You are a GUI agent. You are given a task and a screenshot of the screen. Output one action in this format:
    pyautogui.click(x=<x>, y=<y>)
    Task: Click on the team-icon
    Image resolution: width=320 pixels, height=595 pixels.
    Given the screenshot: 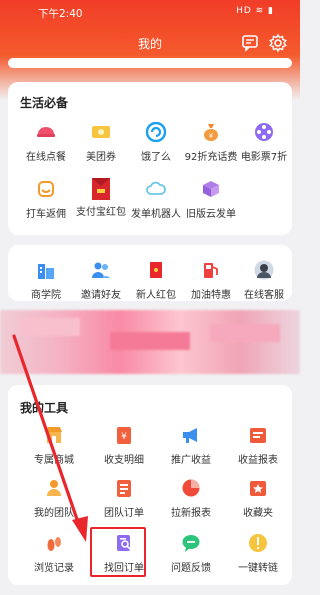 What is the action you would take?
    pyautogui.click(x=54, y=488)
    